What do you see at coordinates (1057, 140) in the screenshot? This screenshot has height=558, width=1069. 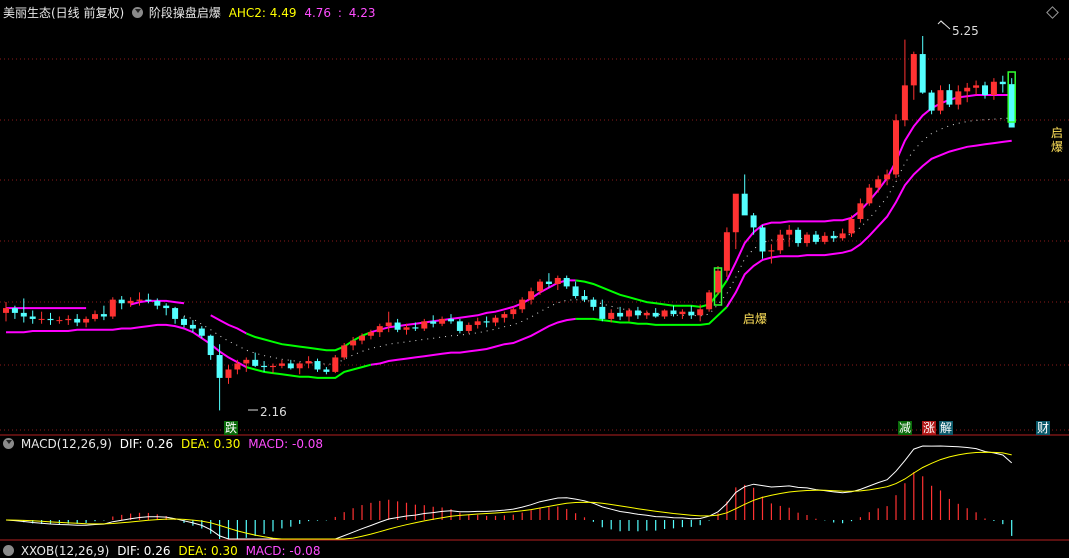 I see `signal-qibao-2: 启爆` at bounding box center [1057, 140].